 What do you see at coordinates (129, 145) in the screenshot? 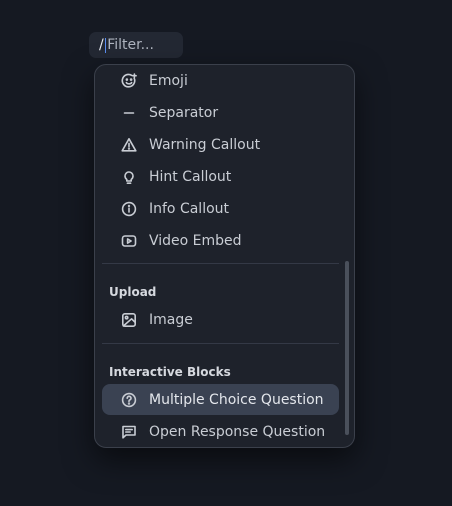
I see `warning-icon` at bounding box center [129, 145].